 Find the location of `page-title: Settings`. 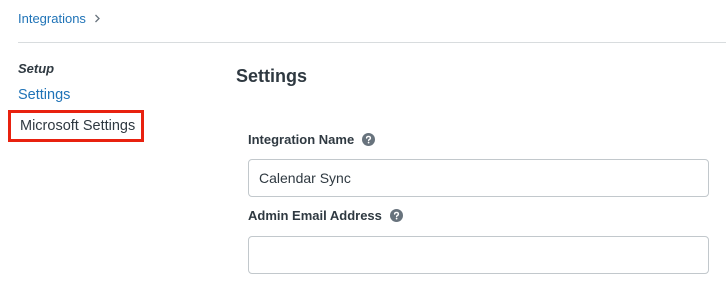

page-title: Settings is located at coordinates (272, 76).